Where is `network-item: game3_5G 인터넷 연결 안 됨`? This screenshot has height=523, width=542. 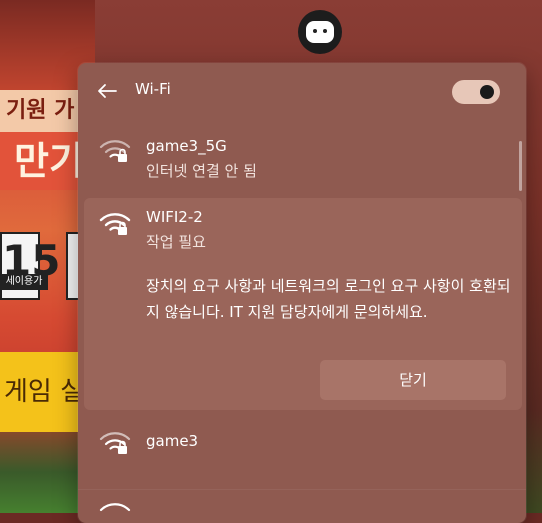 network-item: game3_5G 인터넷 연결 안 됨 is located at coordinates (302, 161).